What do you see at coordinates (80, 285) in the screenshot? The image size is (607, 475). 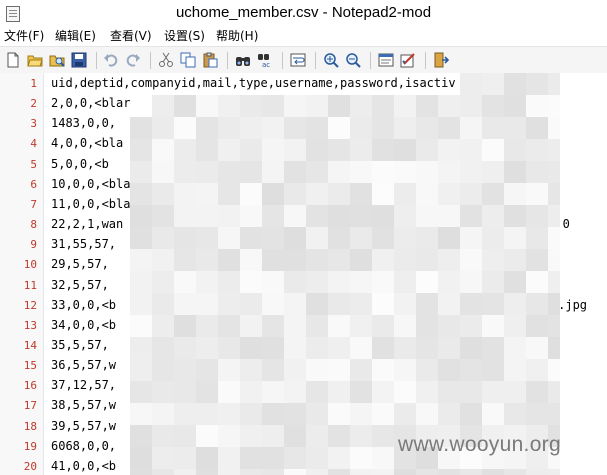 I see `text-line: 32,5,57,` at bounding box center [80, 285].